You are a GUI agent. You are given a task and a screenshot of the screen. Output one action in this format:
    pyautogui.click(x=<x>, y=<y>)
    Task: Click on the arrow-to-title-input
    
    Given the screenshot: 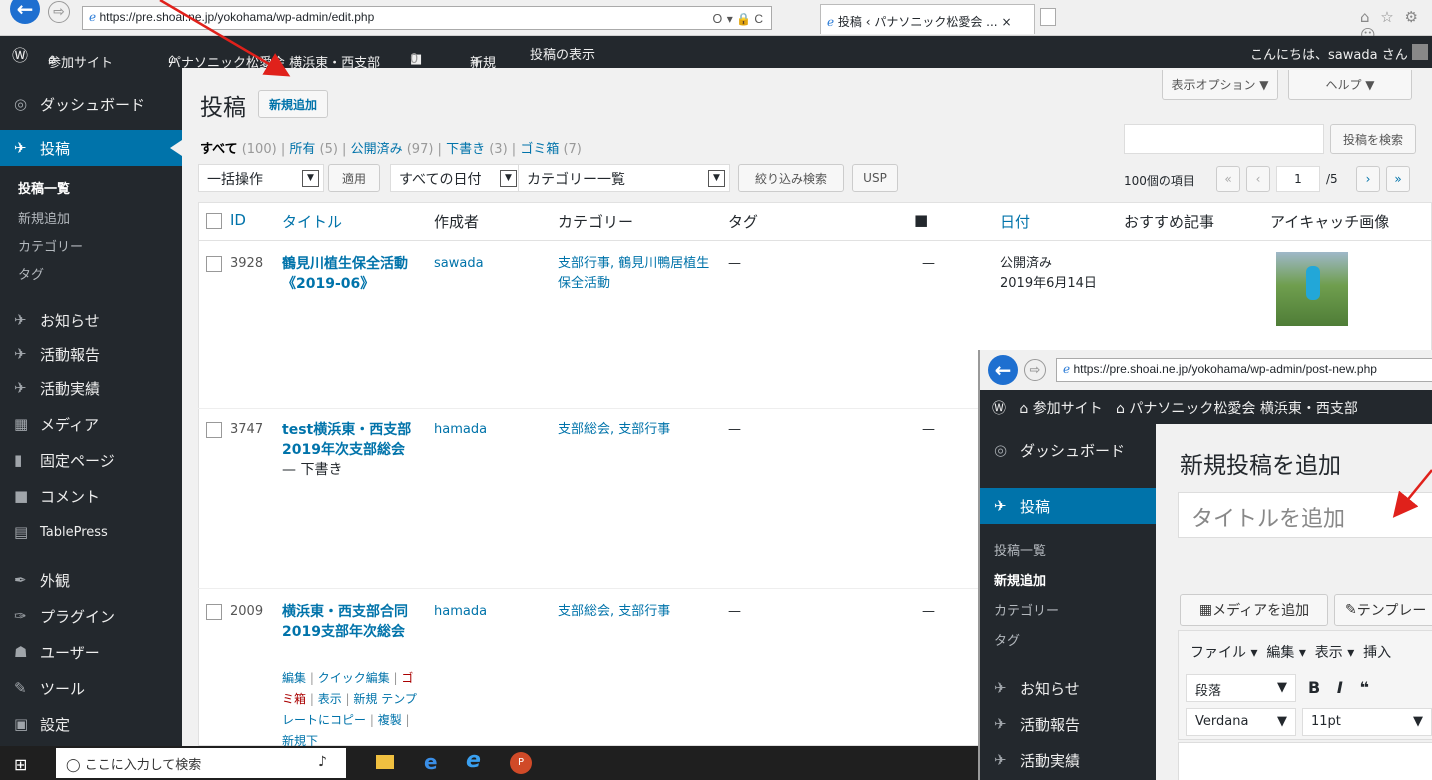 What is the action you would take?
    pyautogui.click(x=1412, y=493)
    